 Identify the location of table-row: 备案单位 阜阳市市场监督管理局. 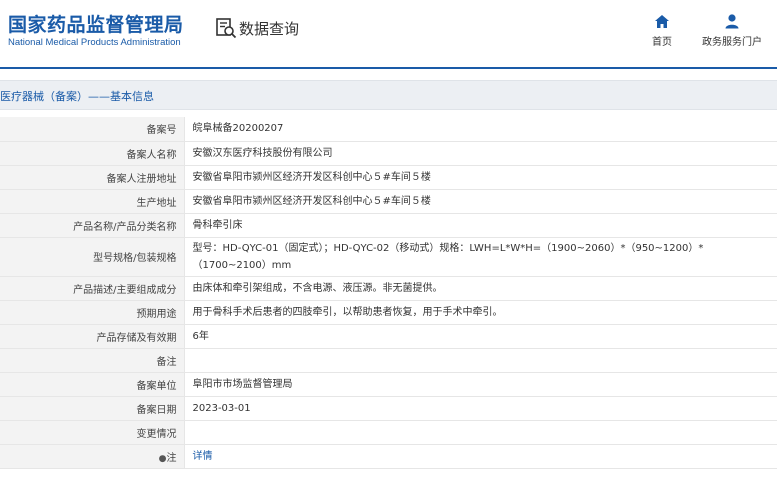
(388, 384).